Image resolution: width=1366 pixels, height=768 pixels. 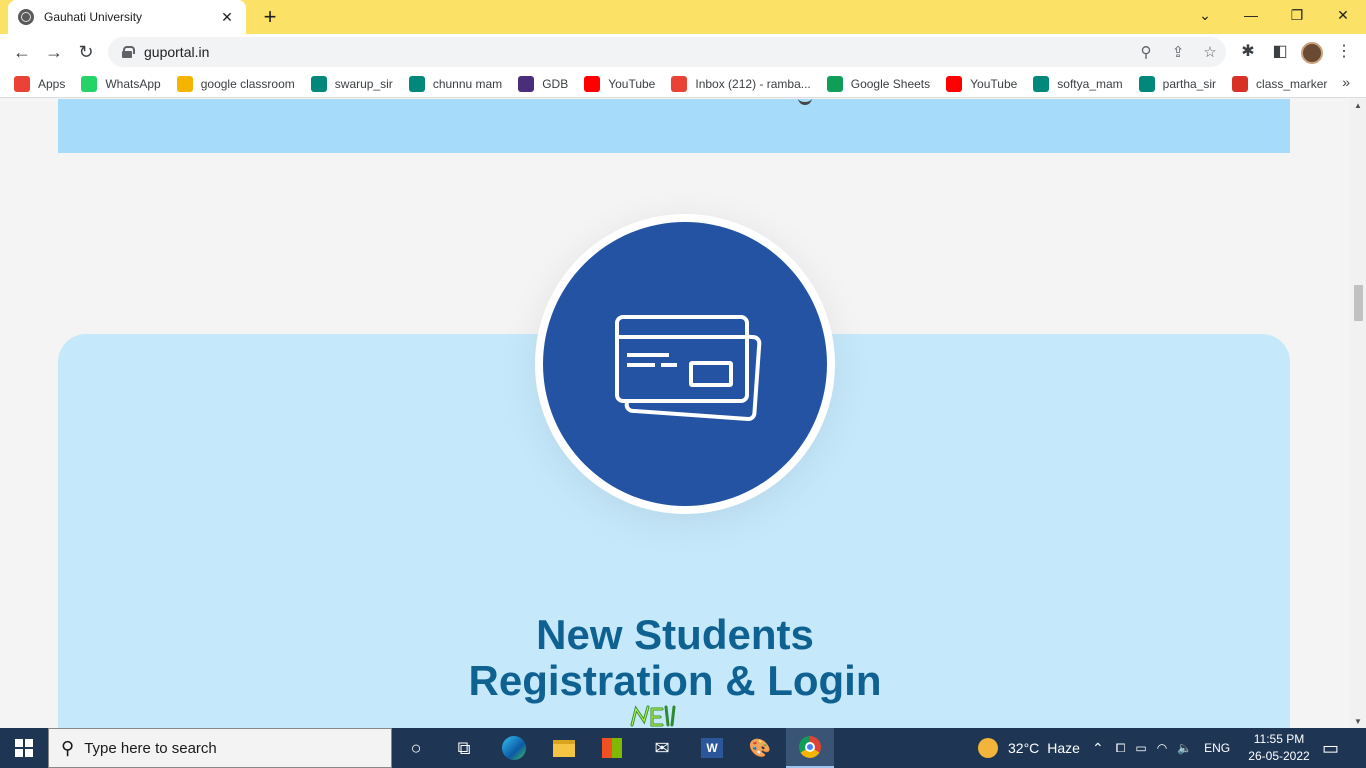 I want to click on battery-icon: ▭, so click(x=1140, y=748).